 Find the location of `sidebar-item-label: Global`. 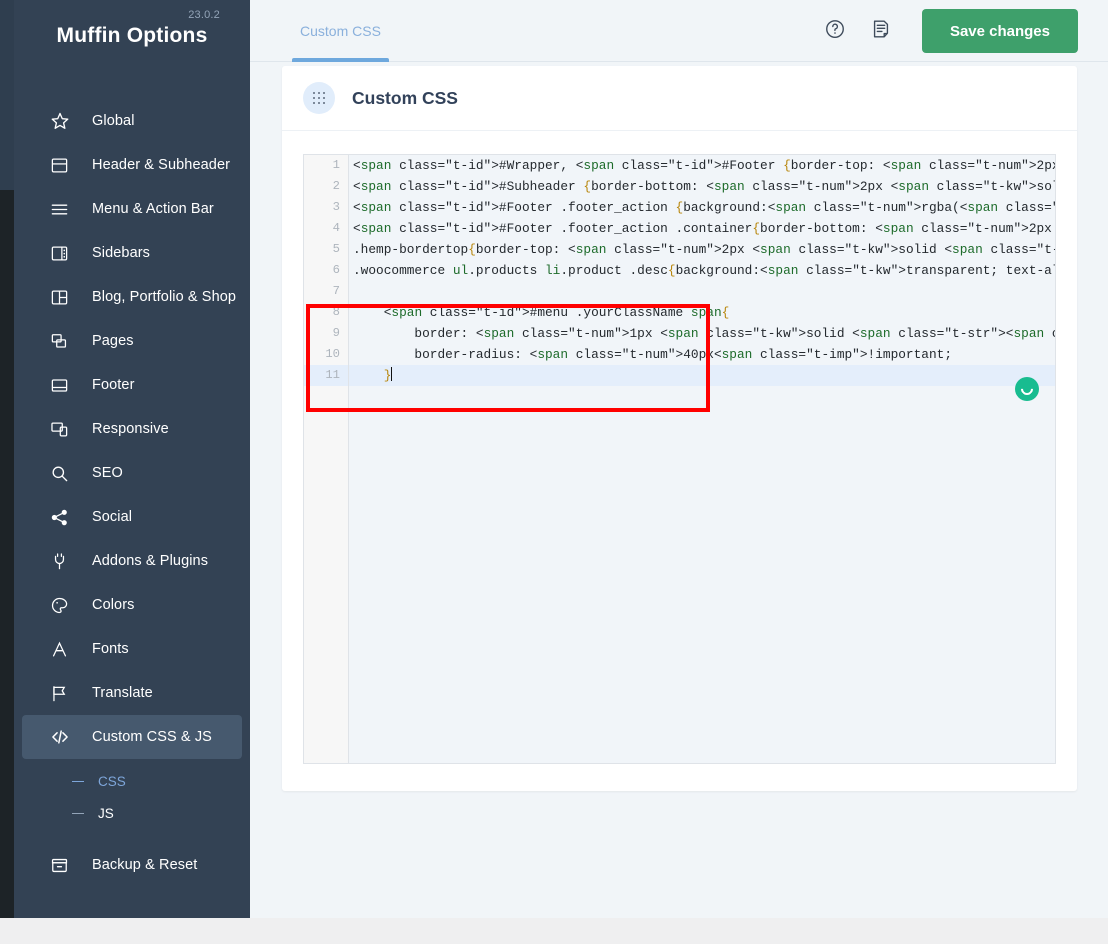

sidebar-item-label: Global is located at coordinates (113, 121).